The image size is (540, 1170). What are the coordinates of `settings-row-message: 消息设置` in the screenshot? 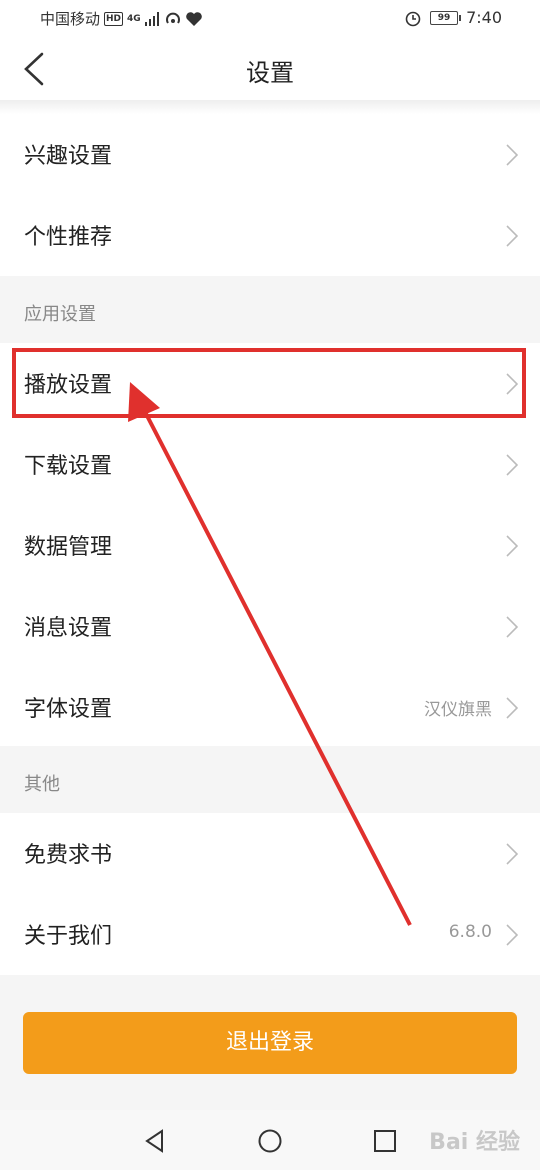 It's located at (270, 626).